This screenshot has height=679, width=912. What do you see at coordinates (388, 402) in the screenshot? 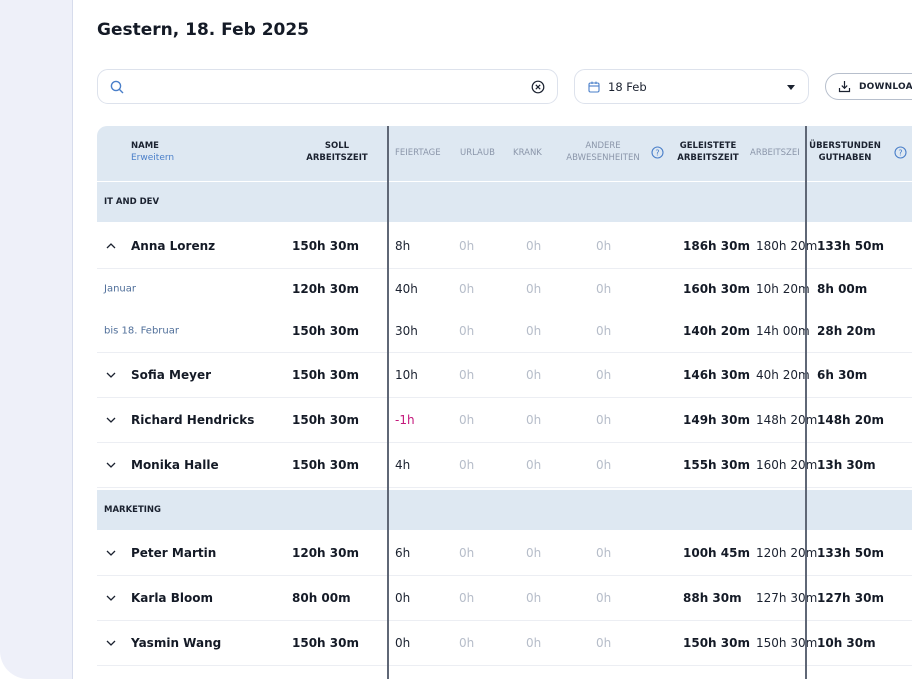
I see `column-divider-soll` at bounding box center [388, 402].